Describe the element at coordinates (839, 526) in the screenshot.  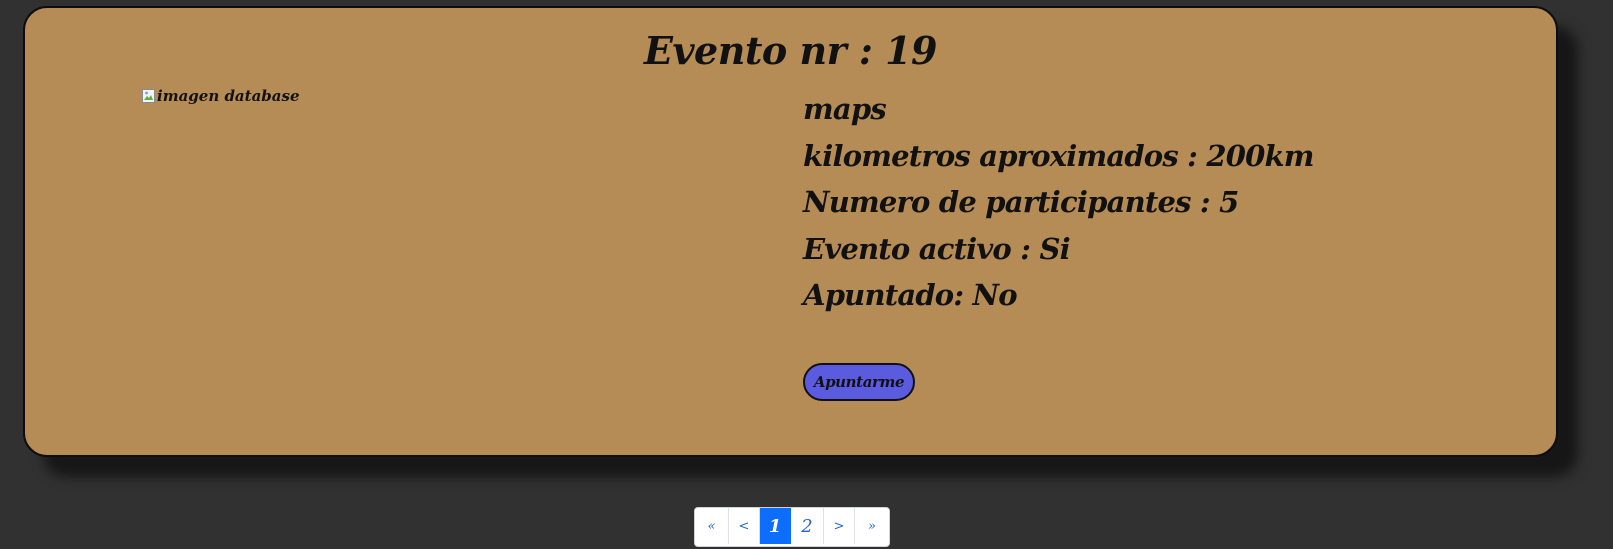
I see `pagination-next-button: >` at that location.